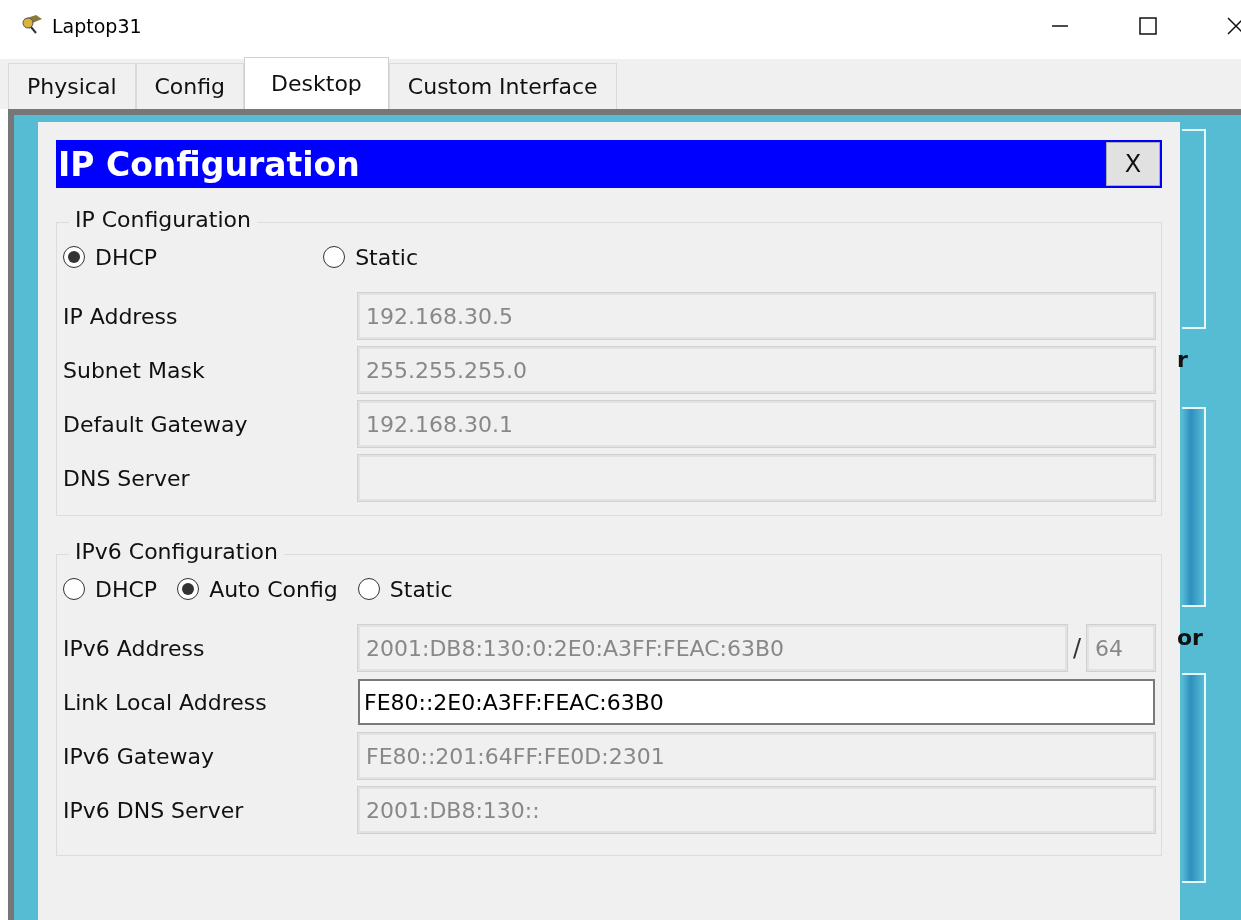 This screenshot has width=1241, height=920. What do you see at coordinates (1148, 26) in the screenshot?
I see `maximize-icon` at bounding box center [1148, 26].